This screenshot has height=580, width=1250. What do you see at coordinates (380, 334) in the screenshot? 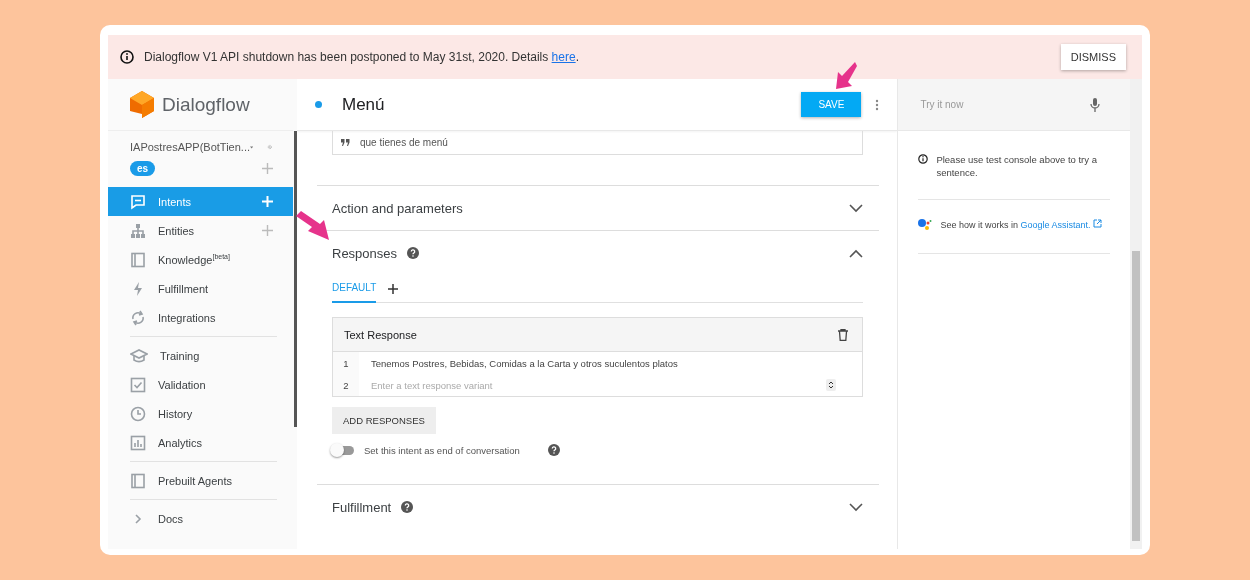
I see `card-title: Text Response` at bounding box center [380, 334].